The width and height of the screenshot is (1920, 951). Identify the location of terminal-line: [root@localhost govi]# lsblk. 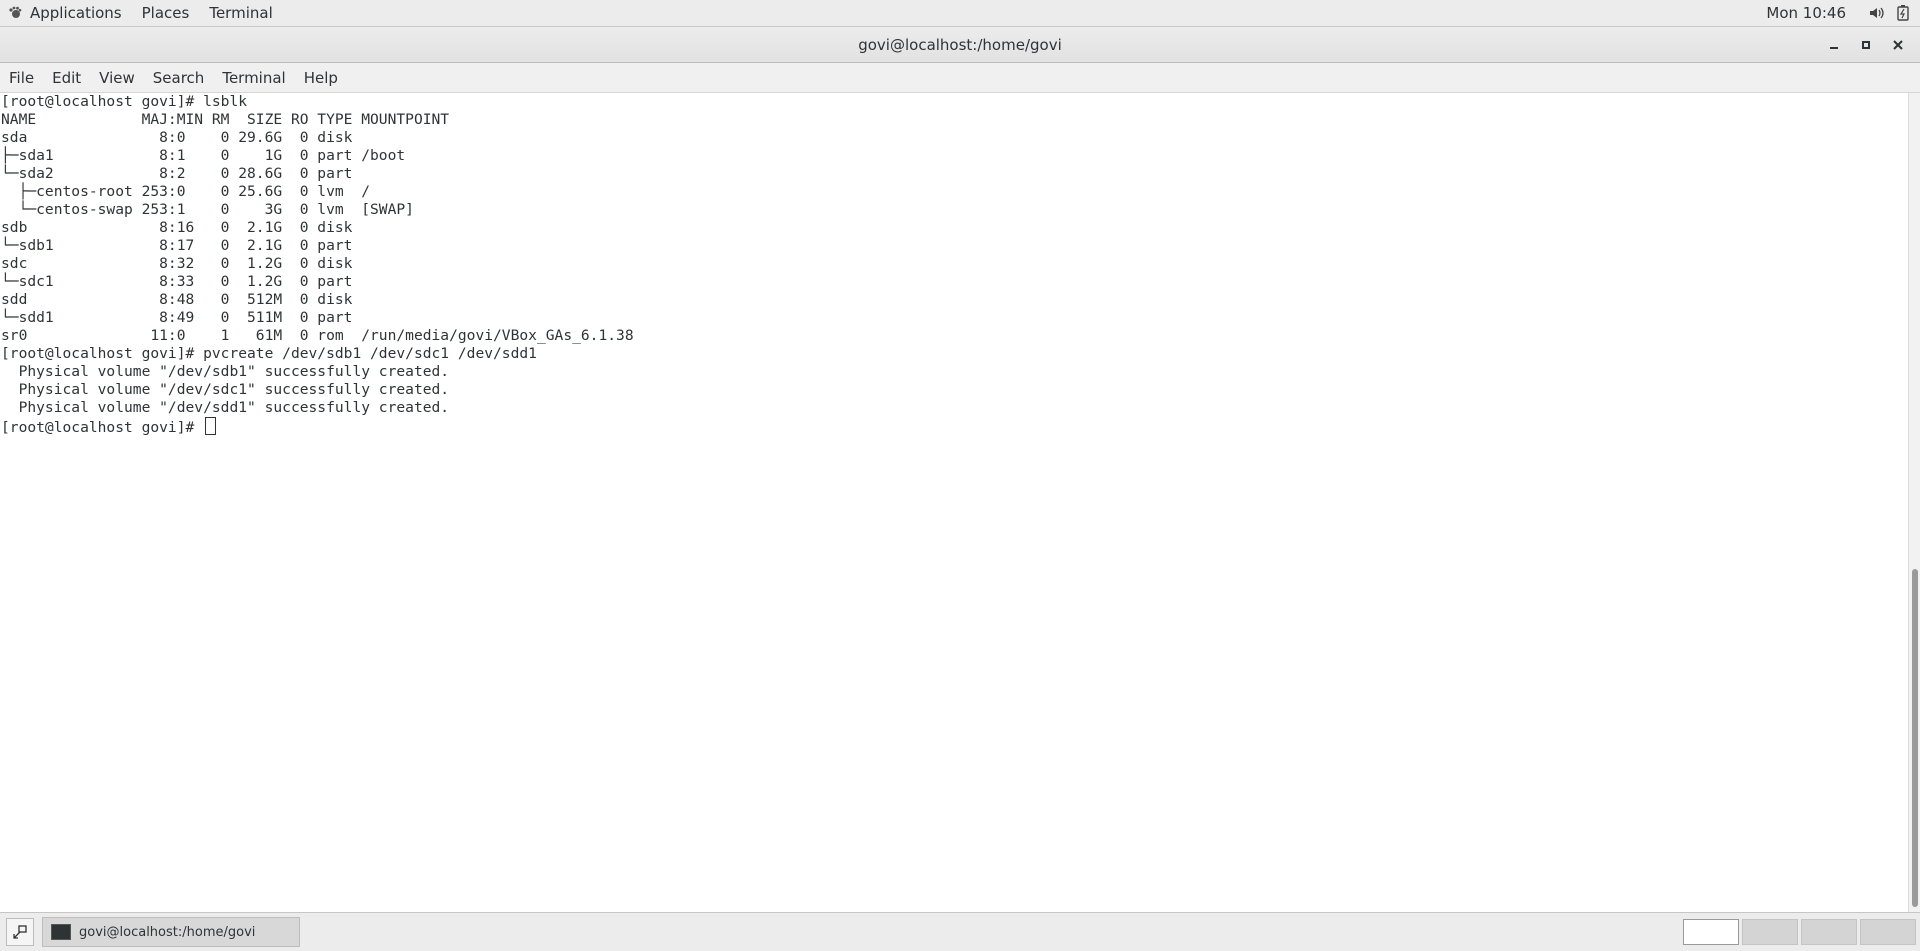
(124, 101).